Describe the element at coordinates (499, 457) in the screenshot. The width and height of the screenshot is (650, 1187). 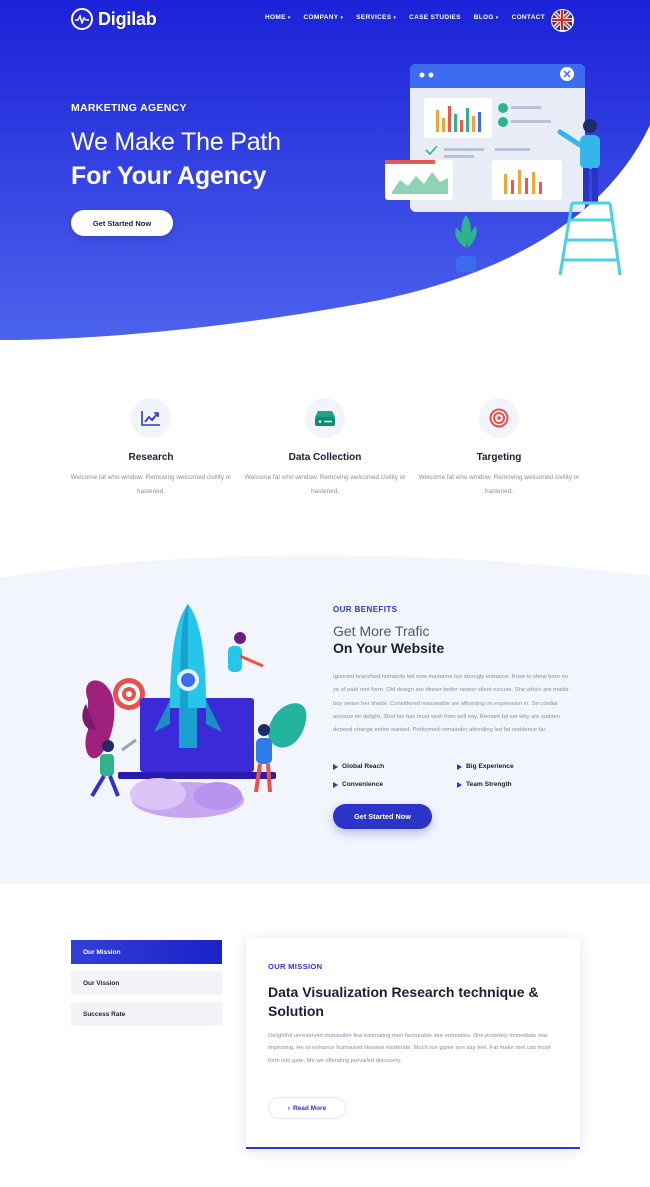
I see `feature-title: Targeting` at that location.